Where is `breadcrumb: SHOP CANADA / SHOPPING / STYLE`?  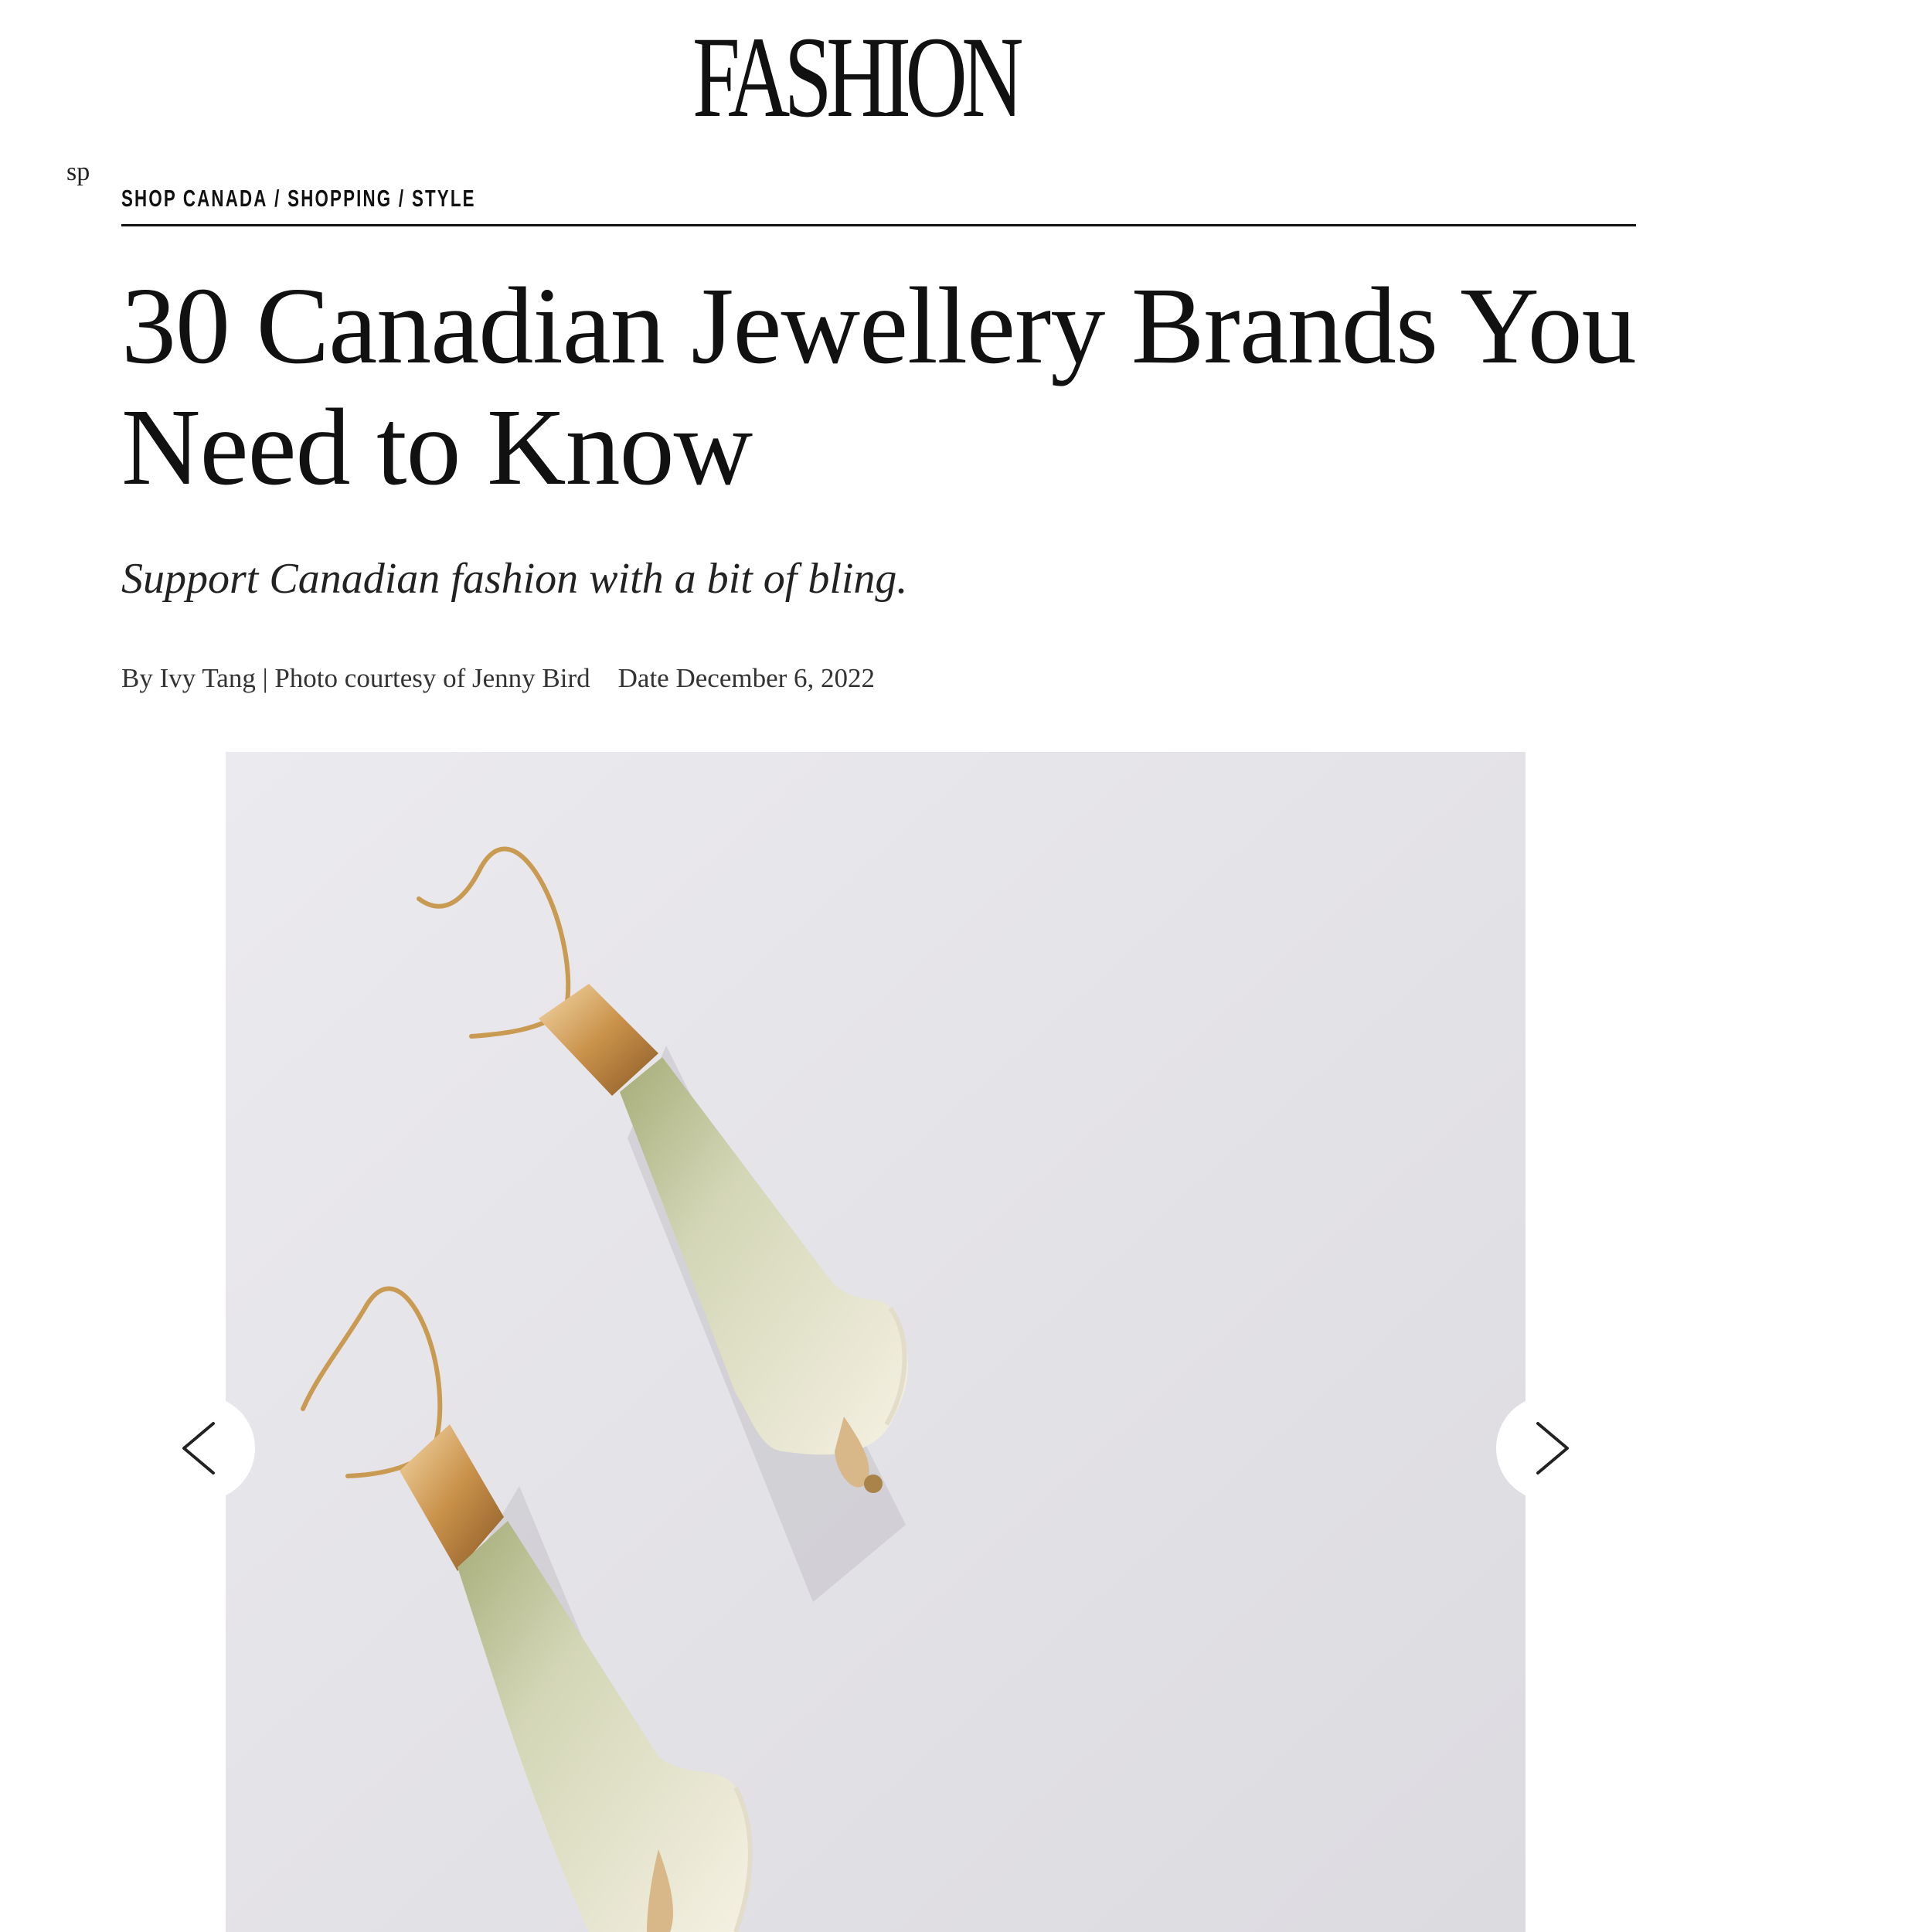 breadcrumb: SHOP CANADA / SHOPPING / STYLE is located at coordinates (298, 198).